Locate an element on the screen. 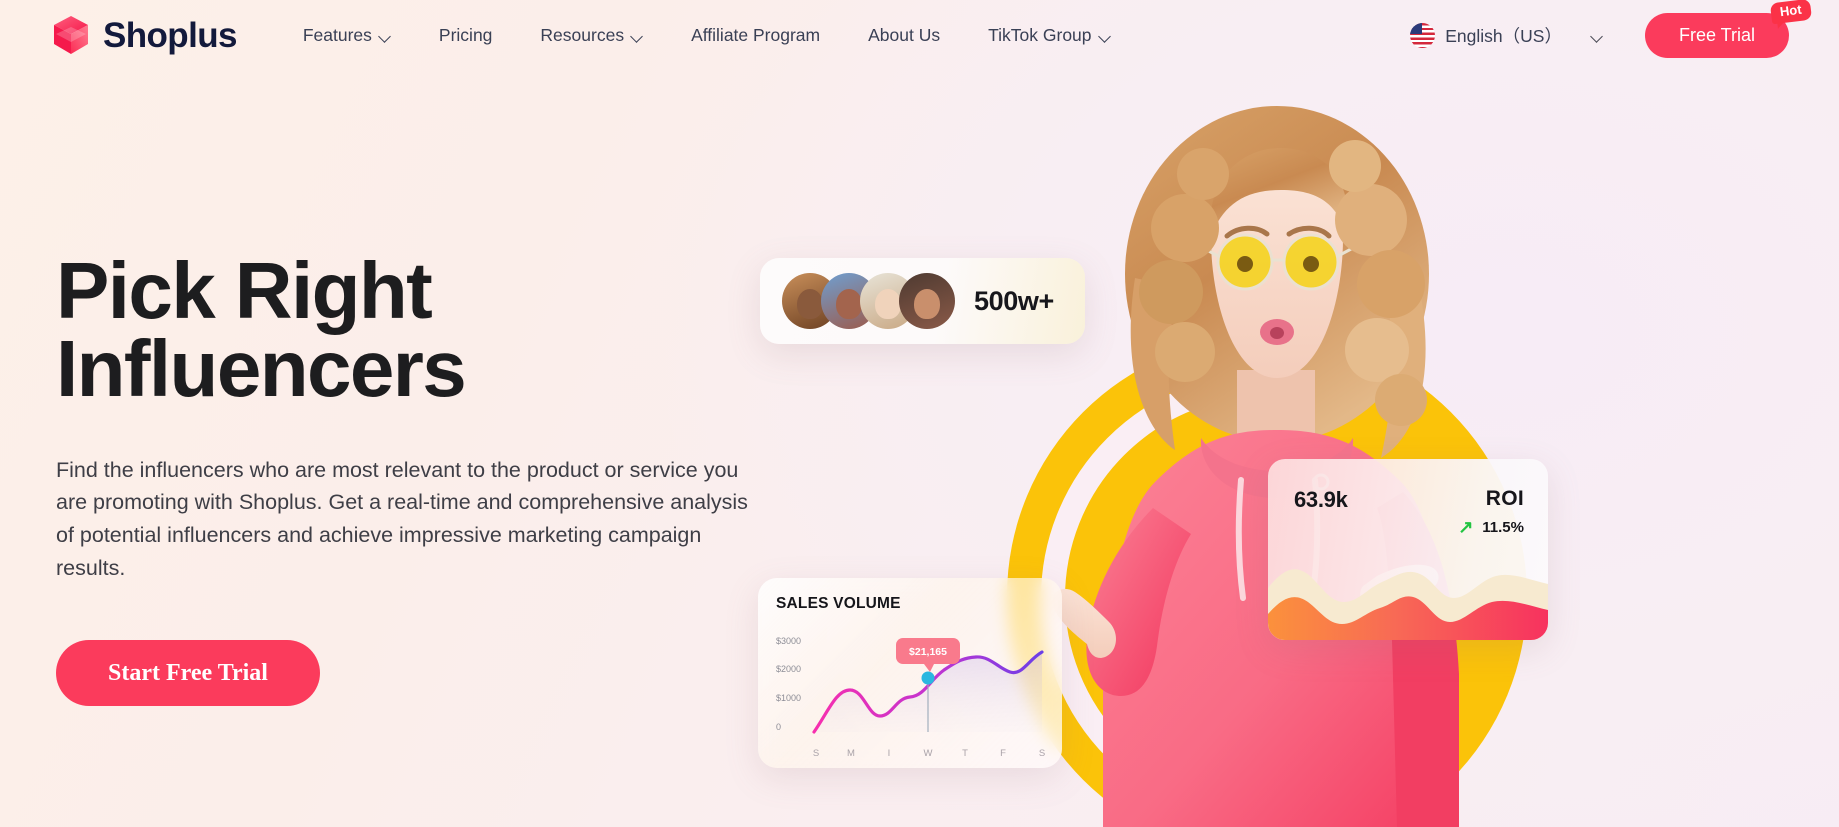  nav-item-affiliate-program: Affiliate Program is located at coordinates (755, 35).